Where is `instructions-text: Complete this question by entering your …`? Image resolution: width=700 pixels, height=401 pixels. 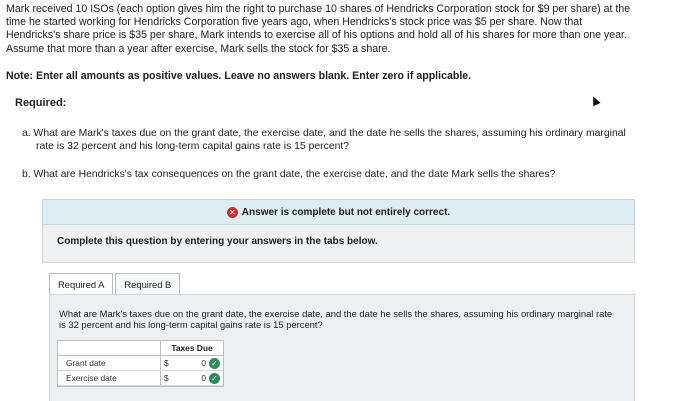
instructions-text: Complete this question by entering your … is located at coordinates (217, 241).